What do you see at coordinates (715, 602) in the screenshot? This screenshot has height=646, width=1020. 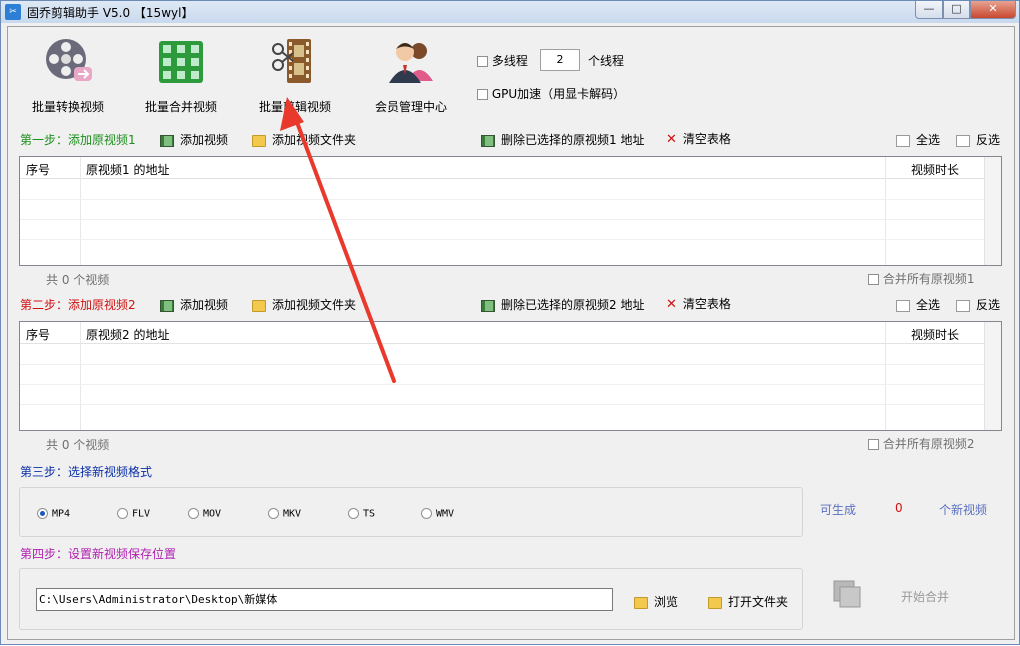 I see `folder-open-icon` at bounding box center [715, 602].